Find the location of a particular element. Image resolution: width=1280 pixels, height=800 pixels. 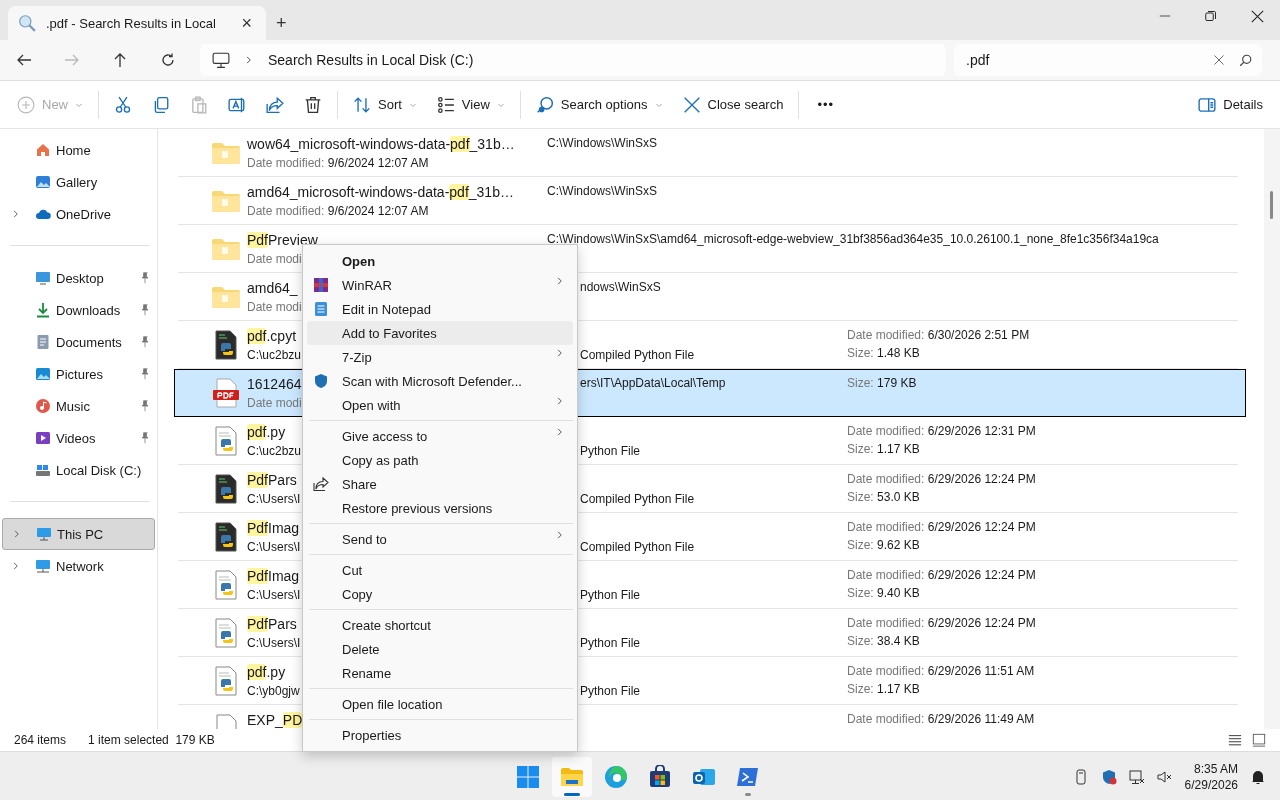

file-name: pdf.py is located at coordinates (266, 672).